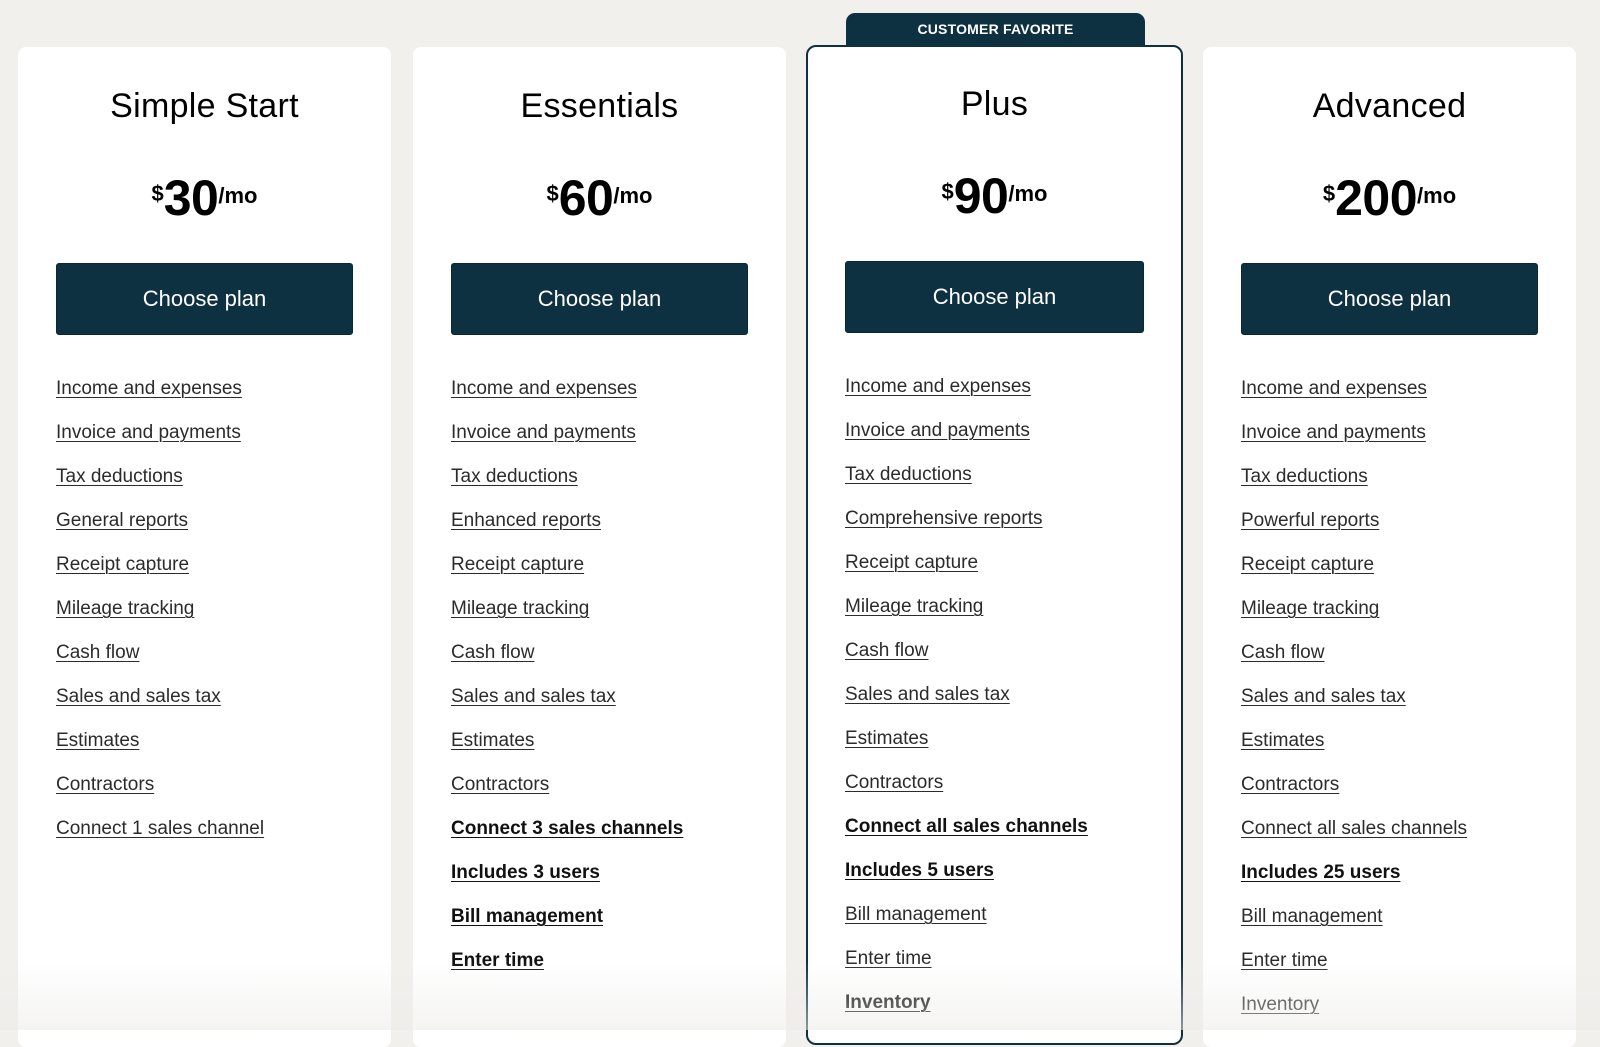  I want to click on price-amount: 60, so click(586, 198).